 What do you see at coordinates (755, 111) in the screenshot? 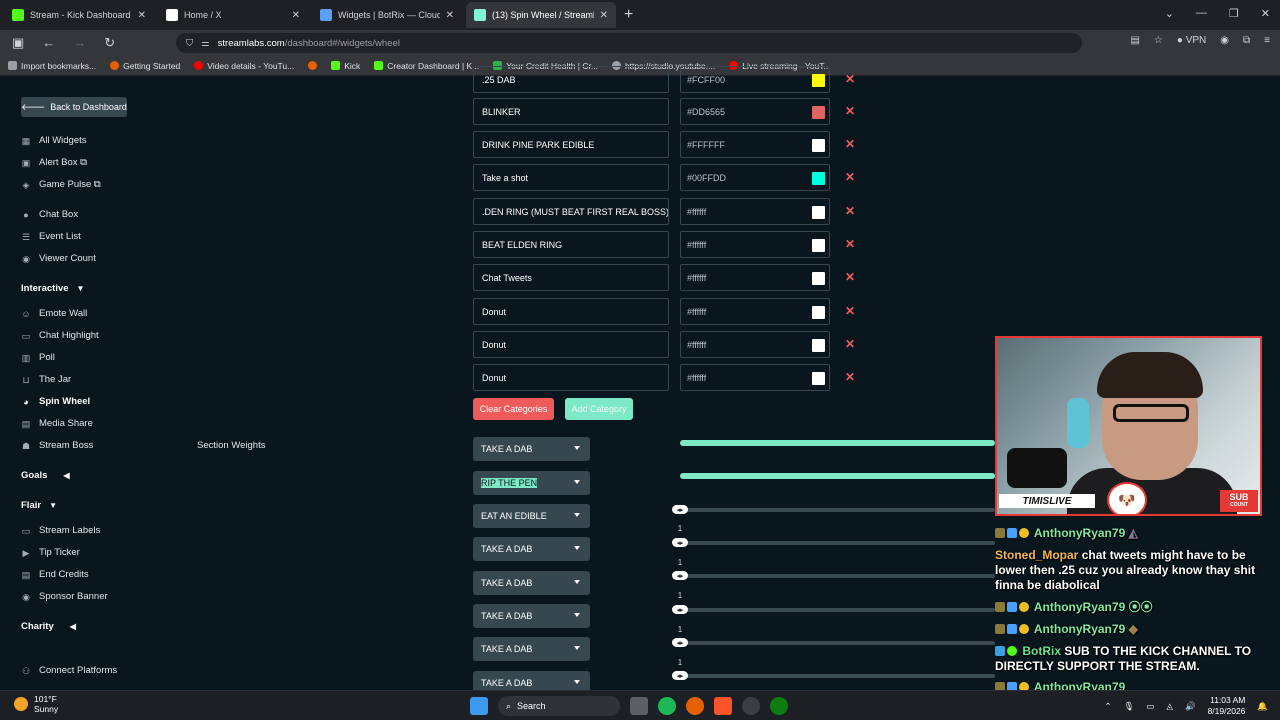
I see `category-color-input: #DD6565` at bounding box center [755, 111].